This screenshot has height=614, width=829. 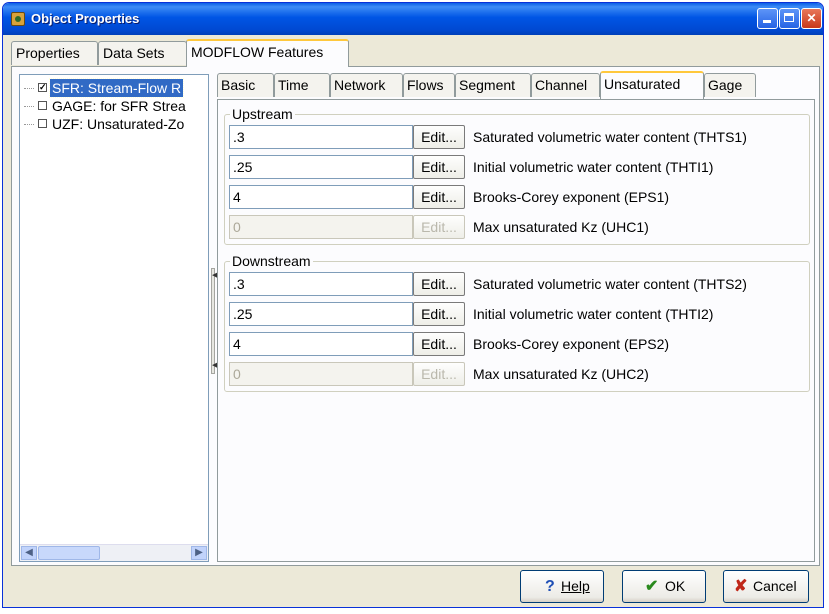 I want to click on thts2-input: .3, so click(x=321, y=284).